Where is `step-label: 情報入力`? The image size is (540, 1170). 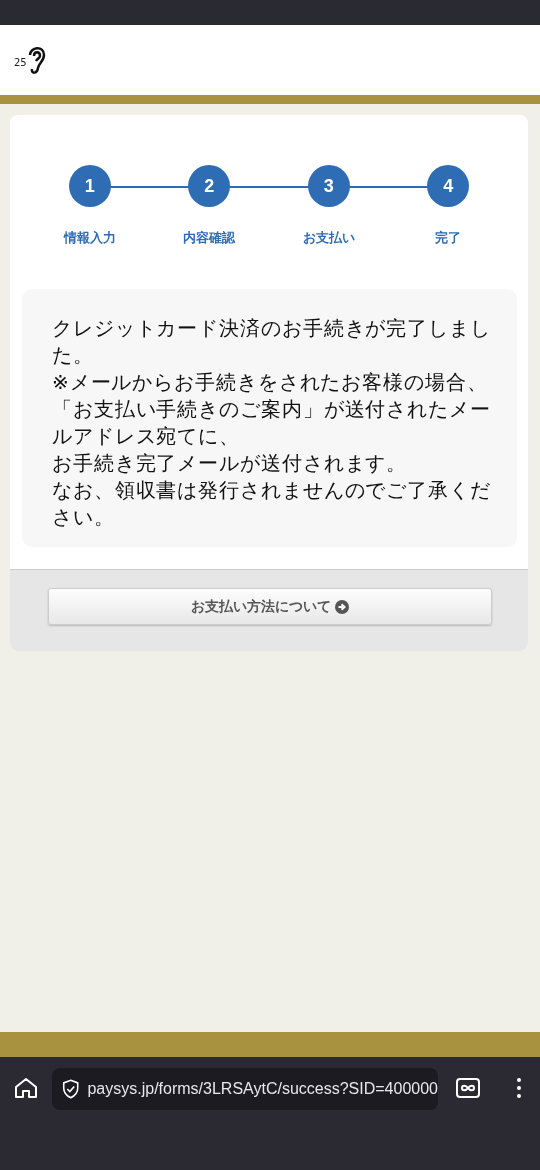 step-label: 情報入力 is located at coordinates (89, 238).